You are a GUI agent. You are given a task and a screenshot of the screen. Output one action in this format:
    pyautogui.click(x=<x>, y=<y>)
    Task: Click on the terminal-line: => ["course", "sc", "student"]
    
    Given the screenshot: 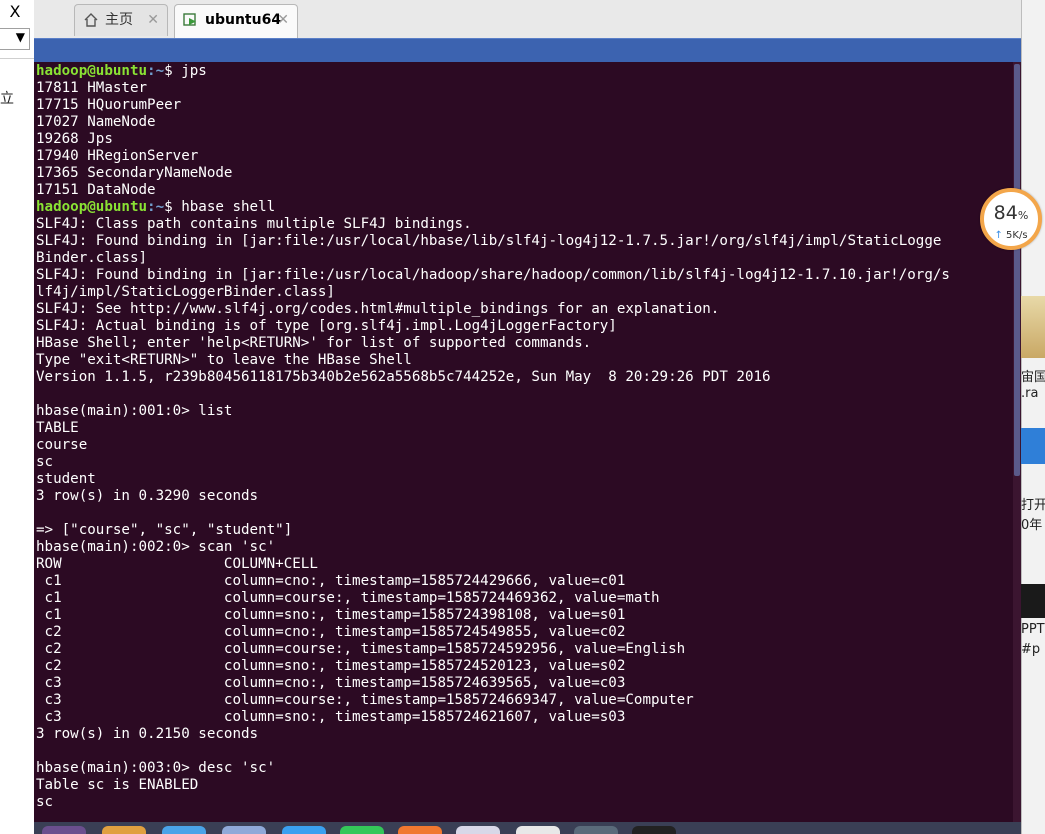 What is the action you would take?
    pyautogui.click(x=164, y=530)
    